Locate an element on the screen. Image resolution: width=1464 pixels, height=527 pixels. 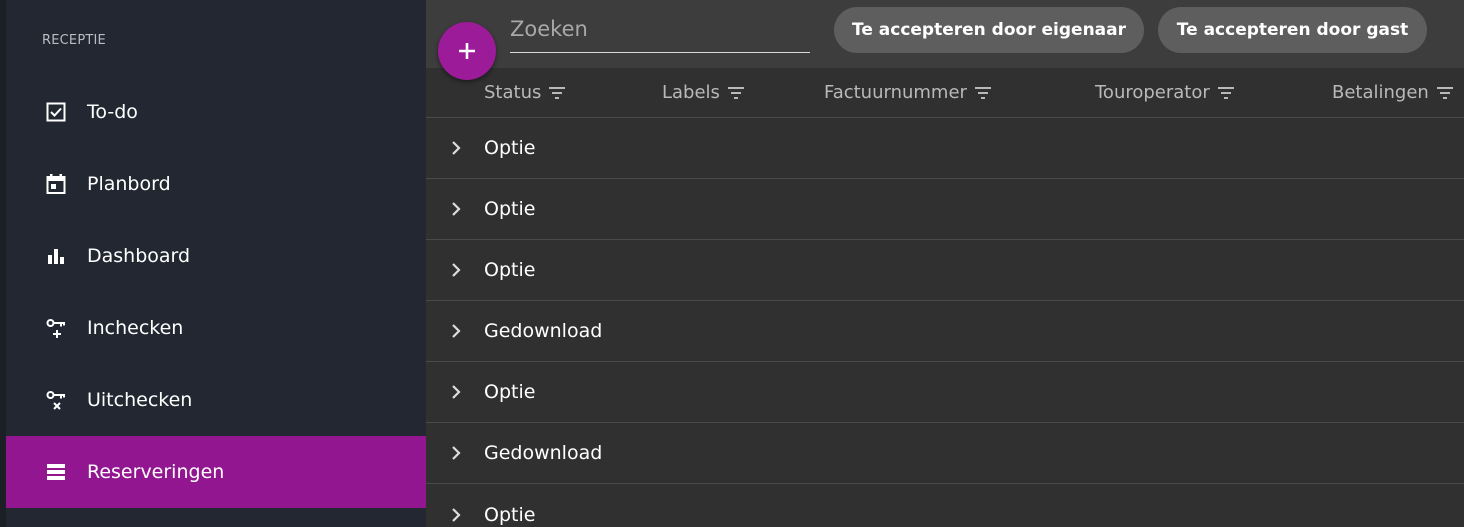
sidebar-item-label: Inchecken is located at coordinates (135, 328).